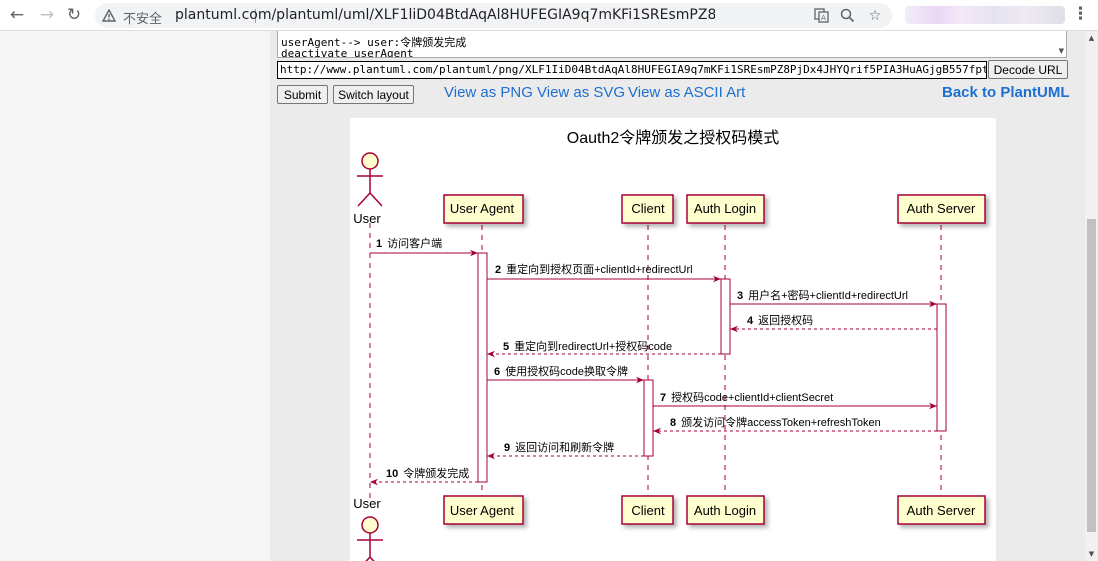 The image size is (1098, 561). What do you see at coordinates (875, 15) in the screenshot?
I see `bookmark-star-icon: ☆` at bounding box center [875, 15].